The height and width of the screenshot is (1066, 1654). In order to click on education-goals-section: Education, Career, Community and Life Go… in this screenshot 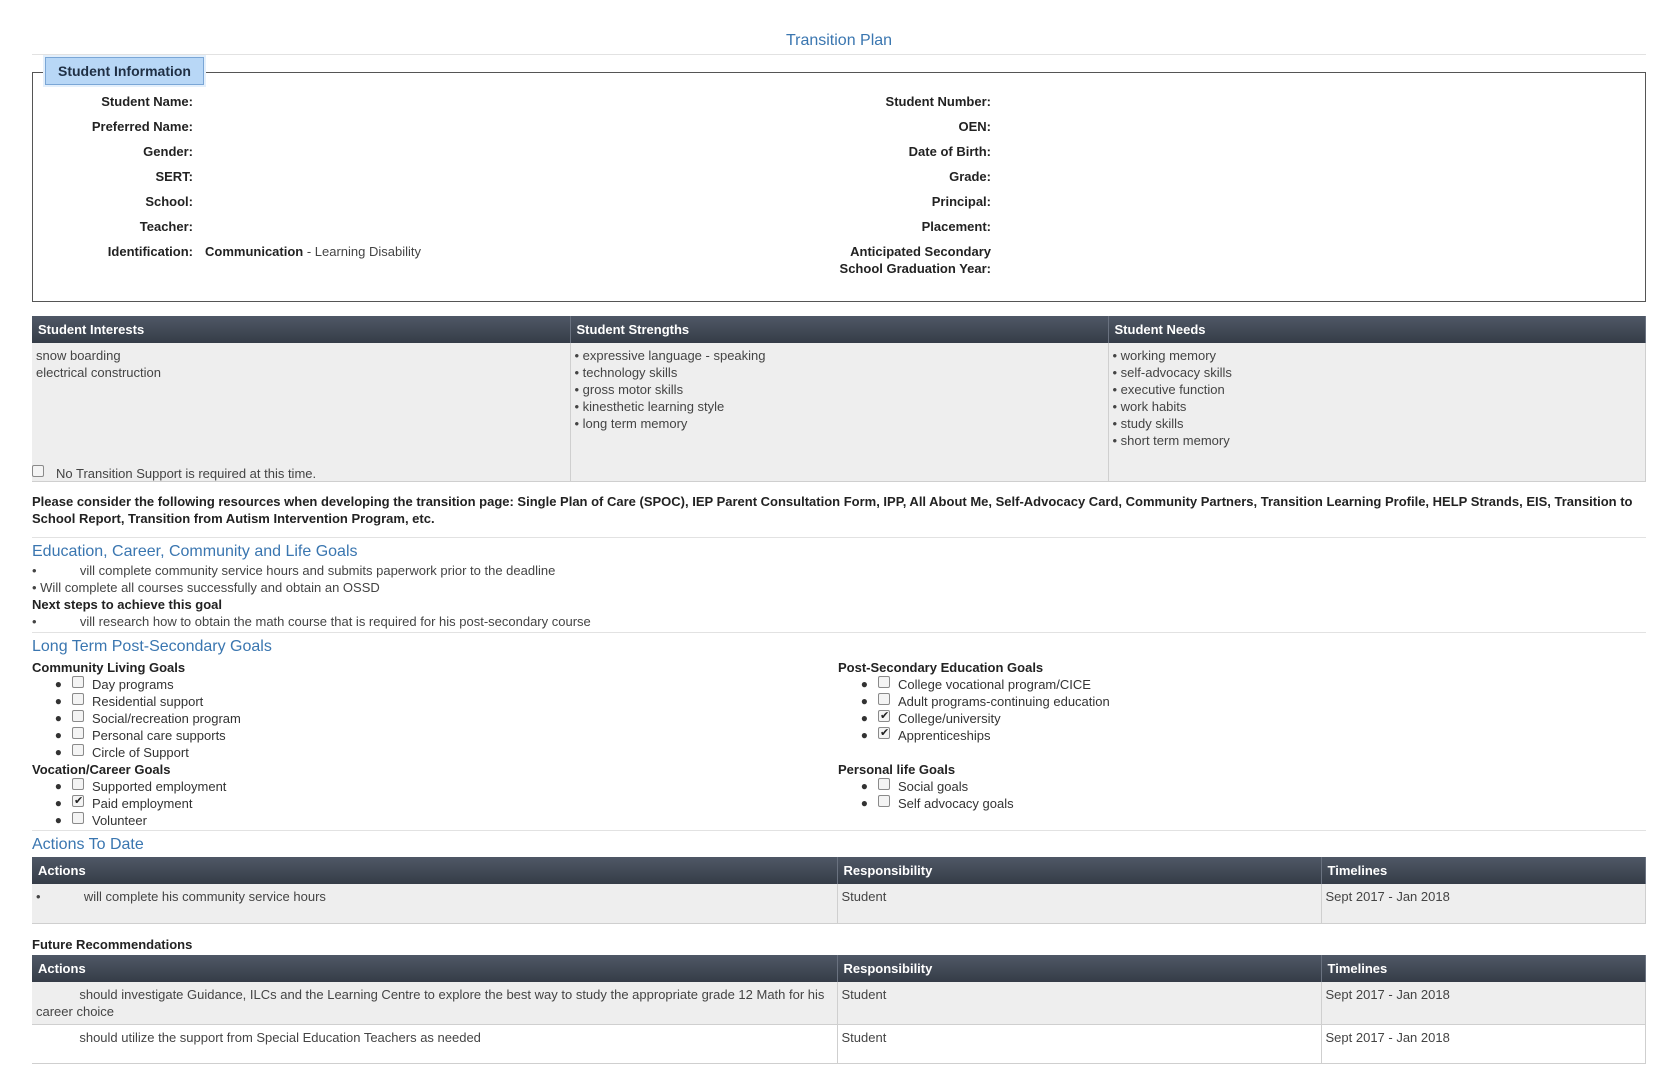, I will do `click(839, 586)`.